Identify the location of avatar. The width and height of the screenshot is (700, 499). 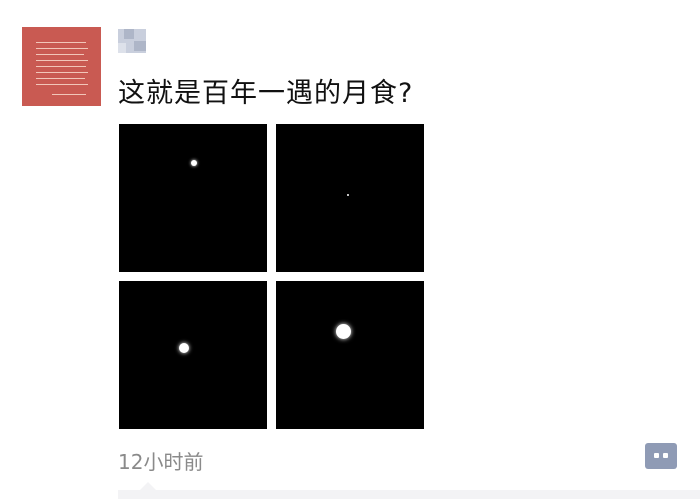
(61, 66).